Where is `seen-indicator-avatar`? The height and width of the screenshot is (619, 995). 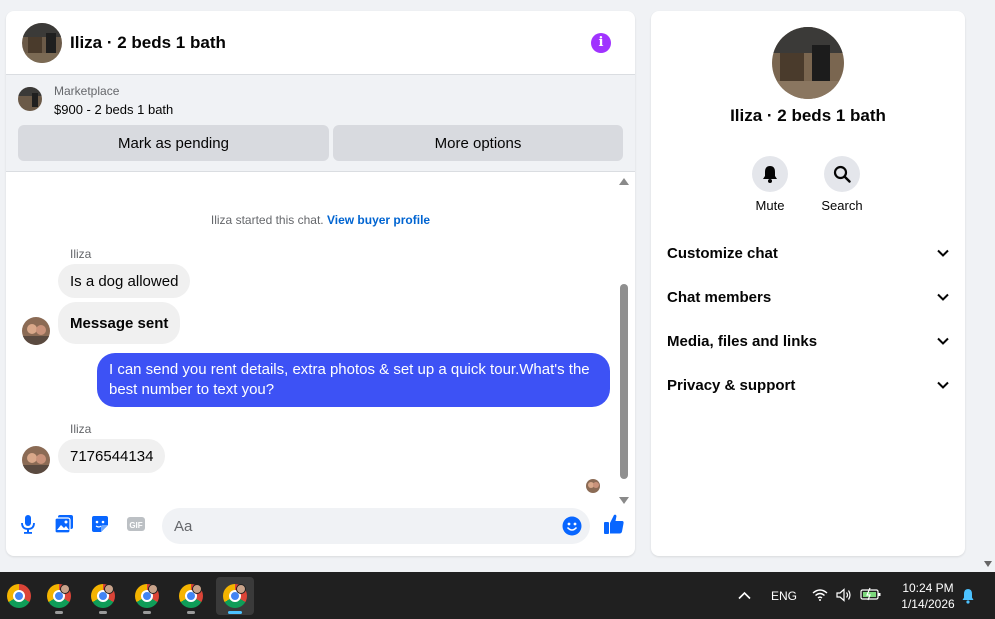
seen-indicator-avatar is located at coordinates (593, 486).